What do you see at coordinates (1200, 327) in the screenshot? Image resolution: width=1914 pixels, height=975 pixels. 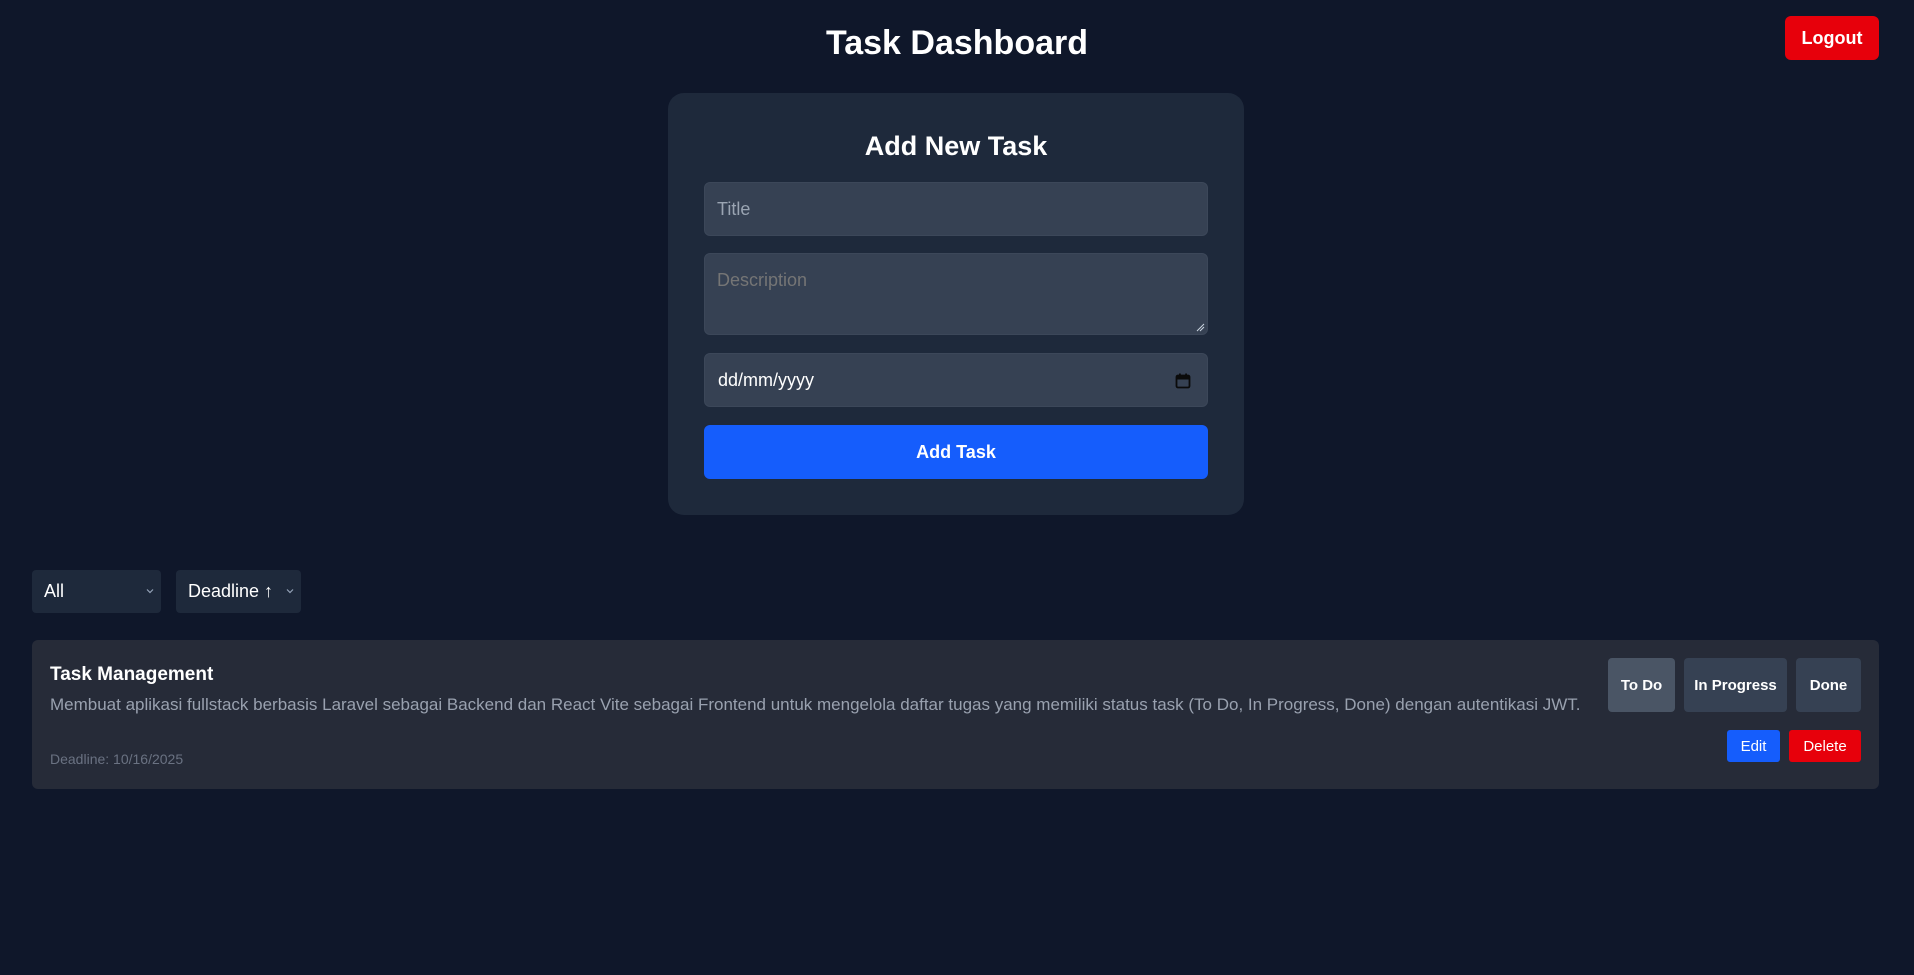 I see `resize-grip-icon` at bounding box center [1200, 327].